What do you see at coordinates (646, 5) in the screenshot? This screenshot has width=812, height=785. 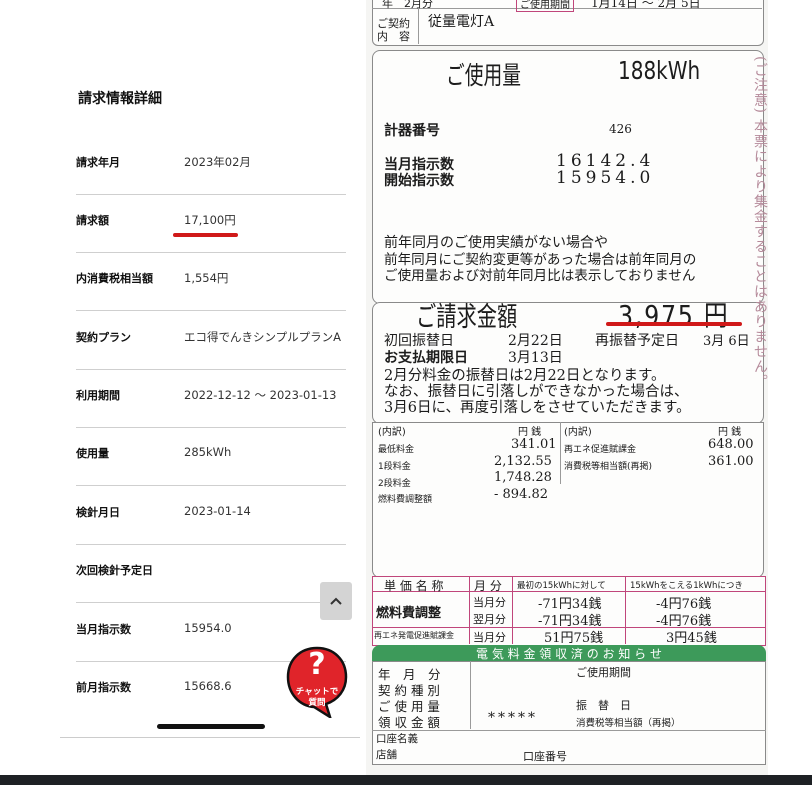 I see `header-period-value: 1月14日 ～ 2月 5日` at bounding box center [646, 5].